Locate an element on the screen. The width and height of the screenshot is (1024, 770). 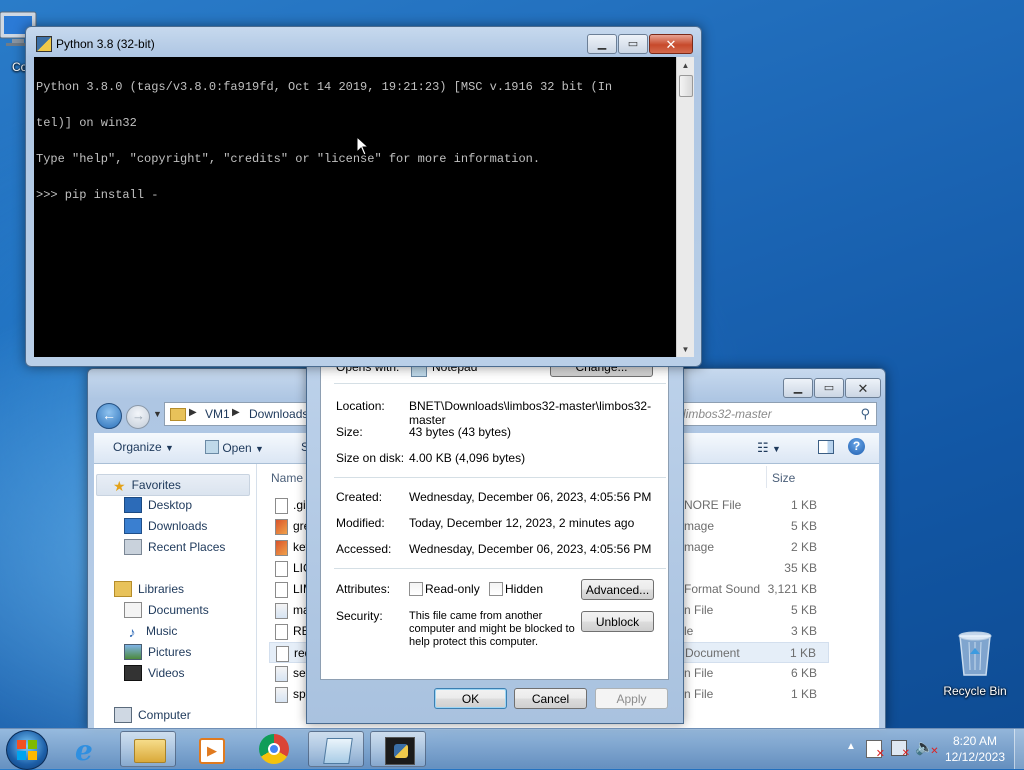
taskbar: e ▶ ▲ ✕ ✕ 🔈 ✕ 8:20 AM 12/12/2023 is located at coordinates (512, 749).